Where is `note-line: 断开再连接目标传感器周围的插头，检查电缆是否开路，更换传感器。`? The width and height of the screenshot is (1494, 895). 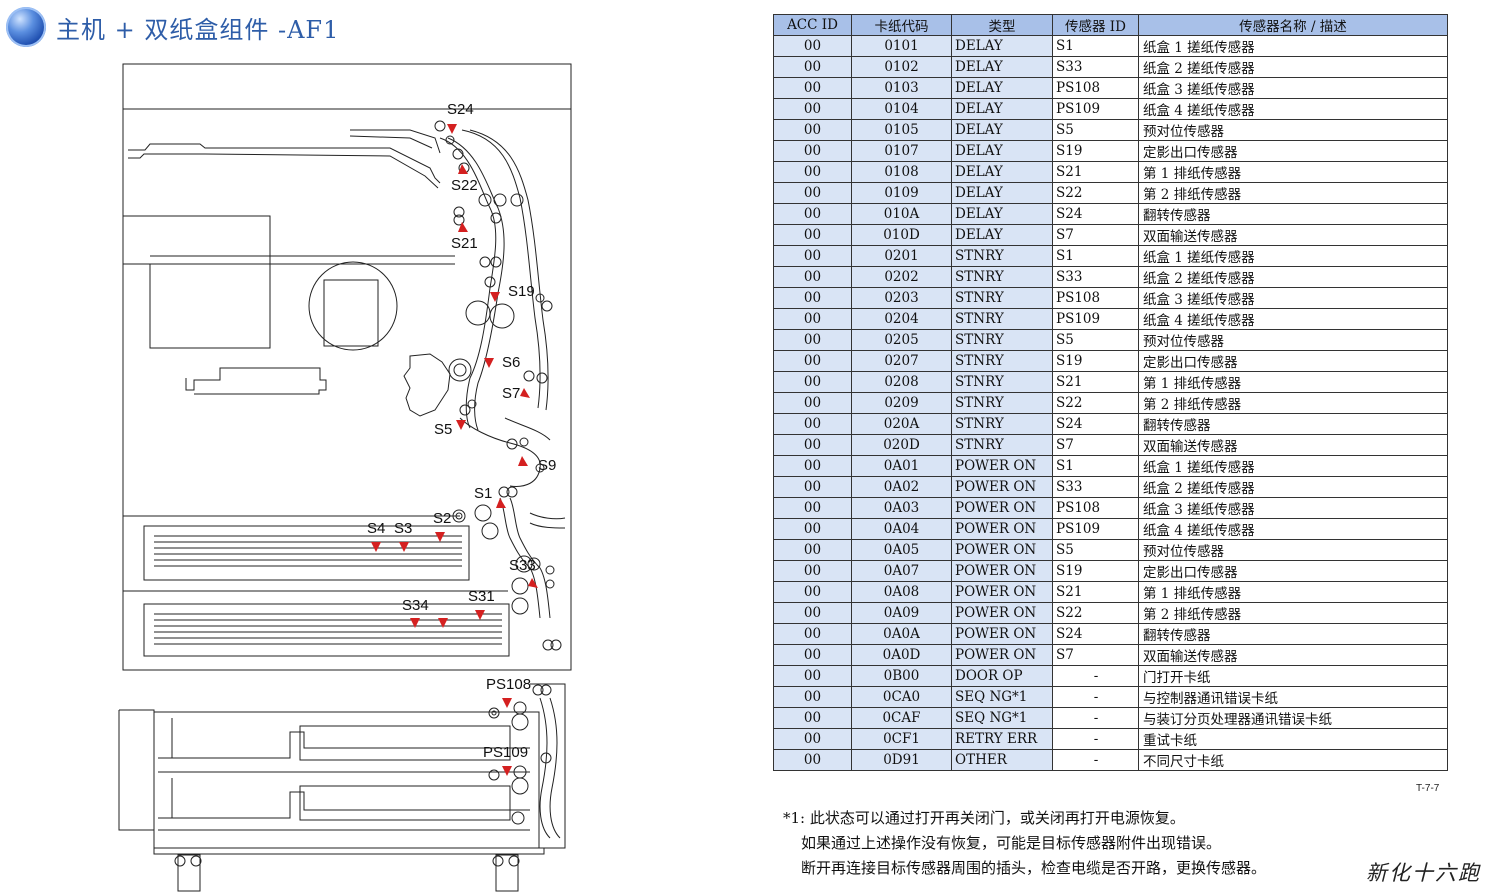 note-line: 断开再连接目标传感器周围的插头，检查电缆是否开路，更换传感器。 is located at coordinates (1034, 868).